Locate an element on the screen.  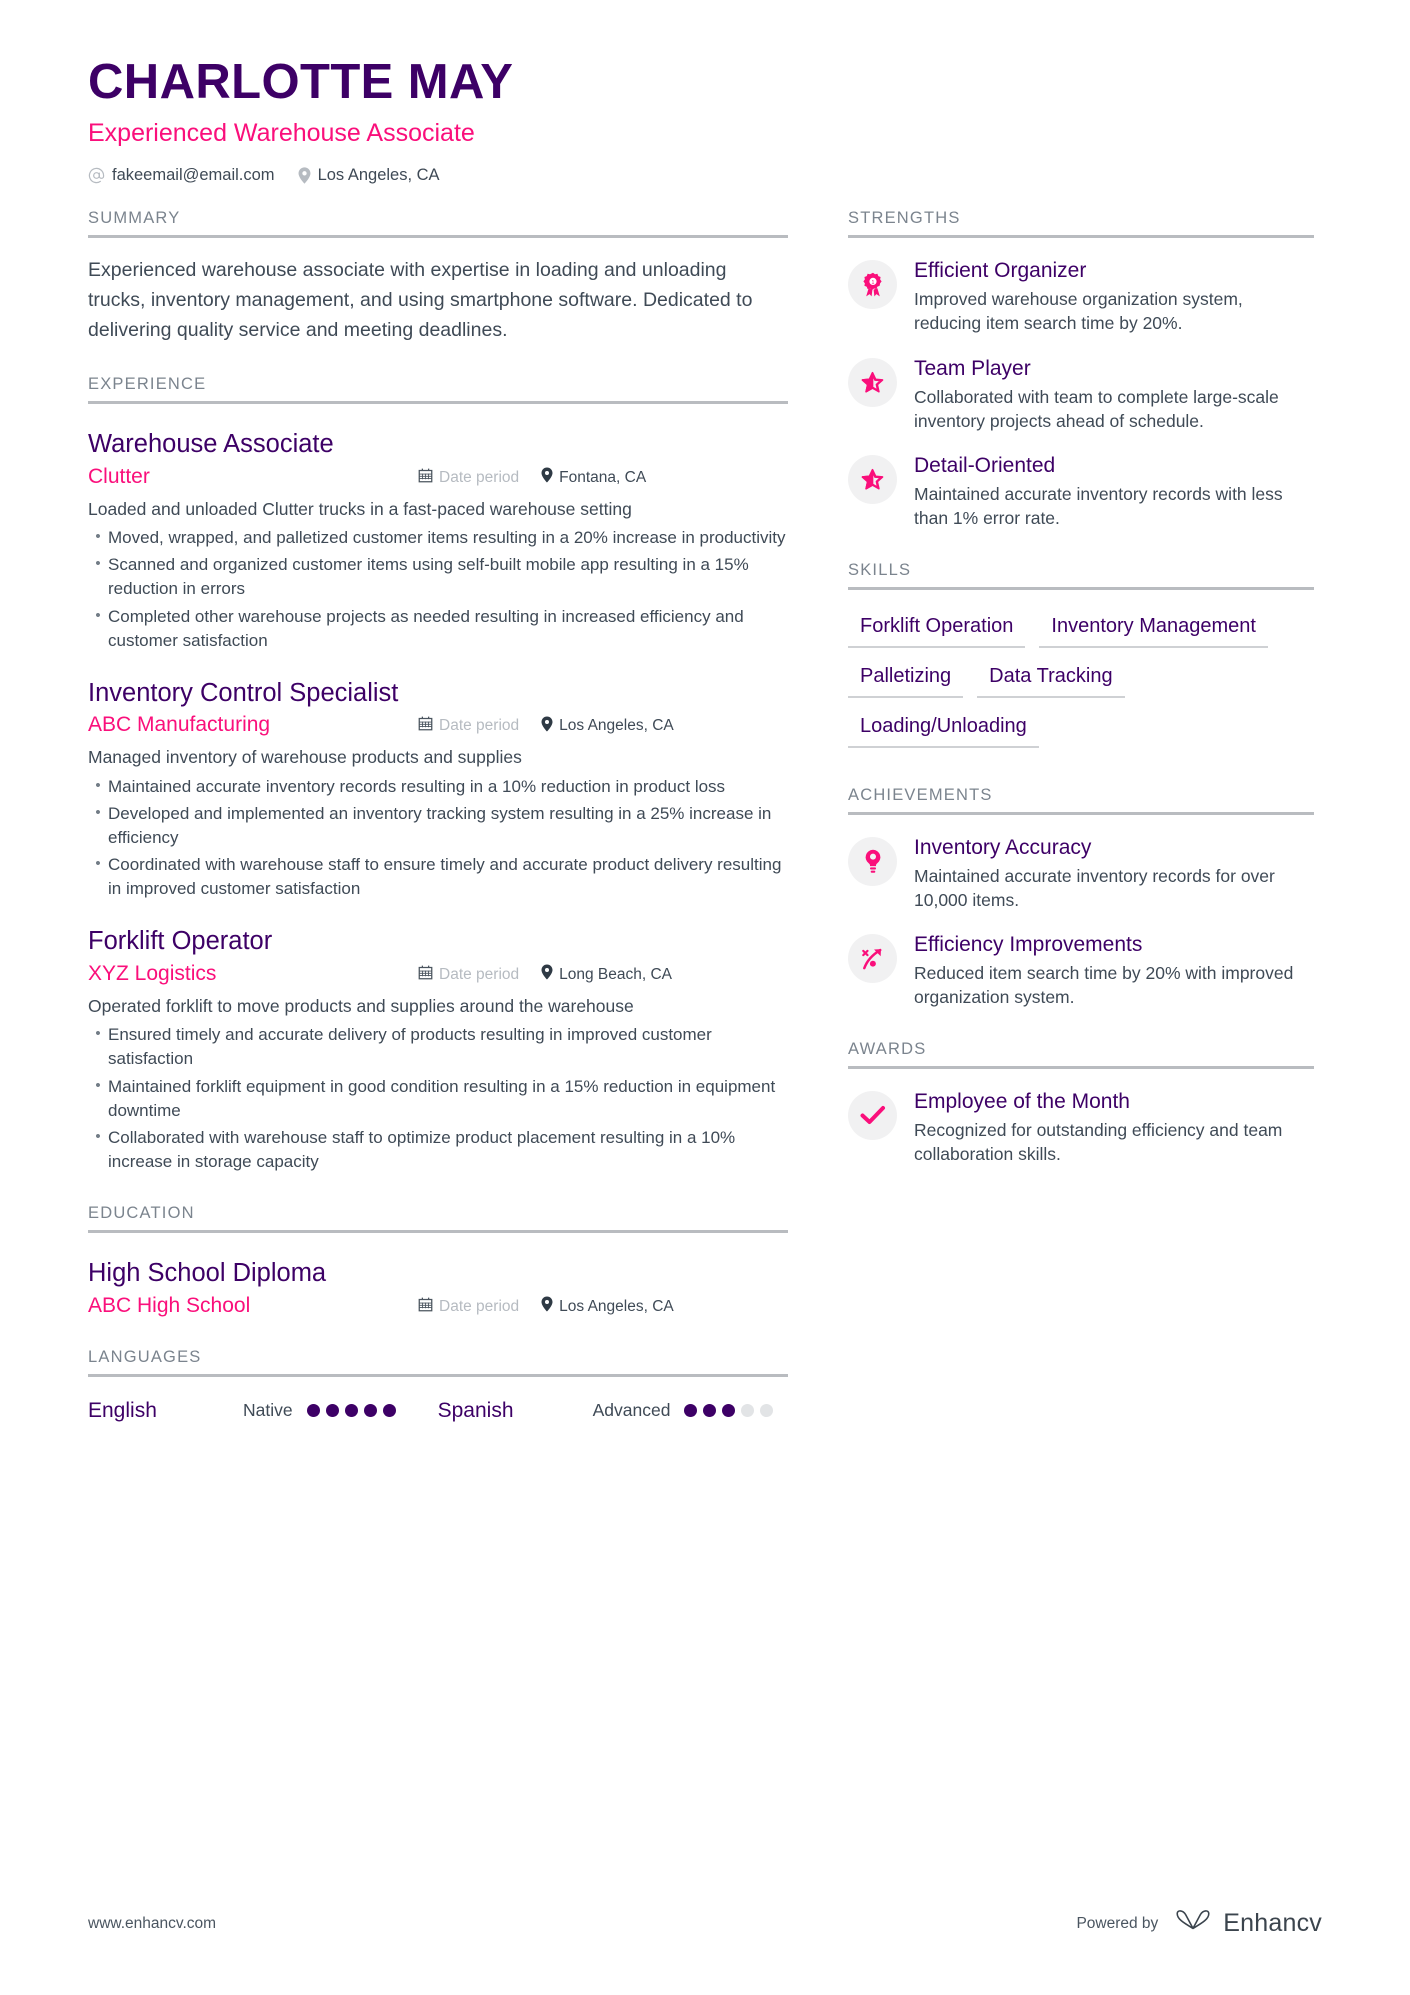
footer-branding: Powered by Enhancv is located at coordinates (1199, 1923).